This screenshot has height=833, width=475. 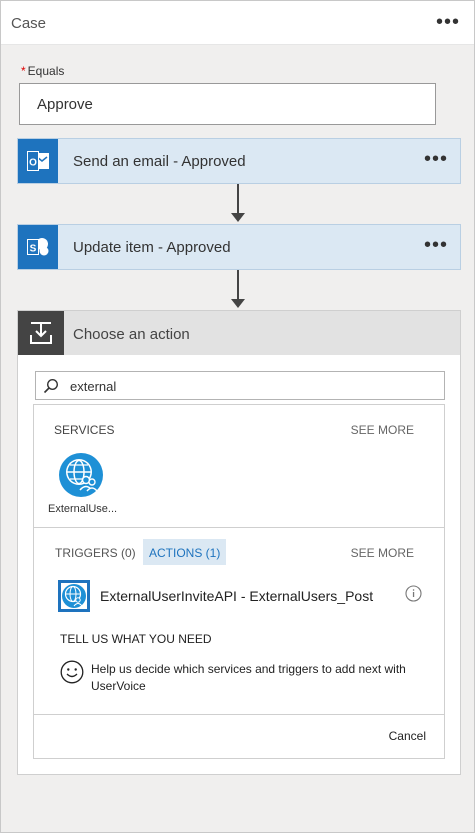 What do you see at coordinates (23, 71) in the screenshot?
I see `required-marker: *` at bounding box center [23, 71].